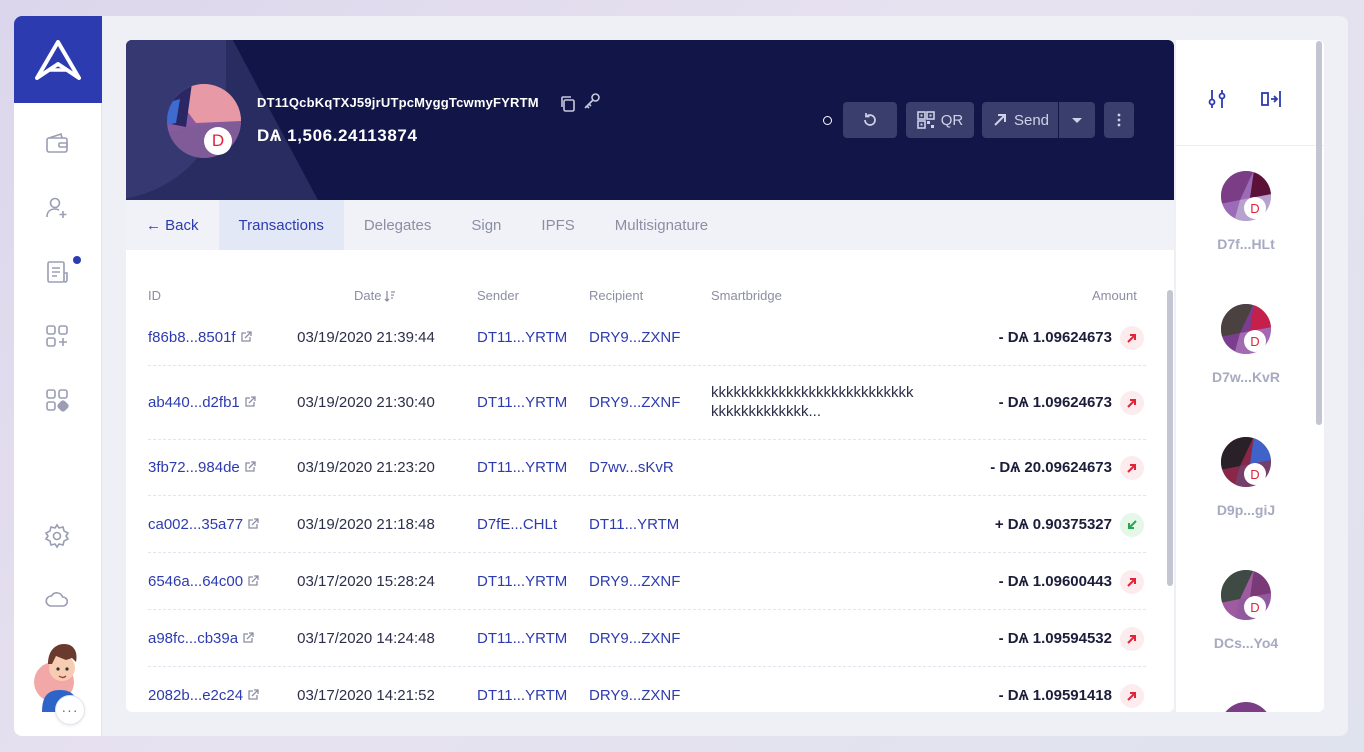 Image resolution: width=1364 pixels, height=752 pixels. Describe the element at coordinates (196, 695) in the screenshot. I see `transaction-id: 2082b...e2c24` at that location.